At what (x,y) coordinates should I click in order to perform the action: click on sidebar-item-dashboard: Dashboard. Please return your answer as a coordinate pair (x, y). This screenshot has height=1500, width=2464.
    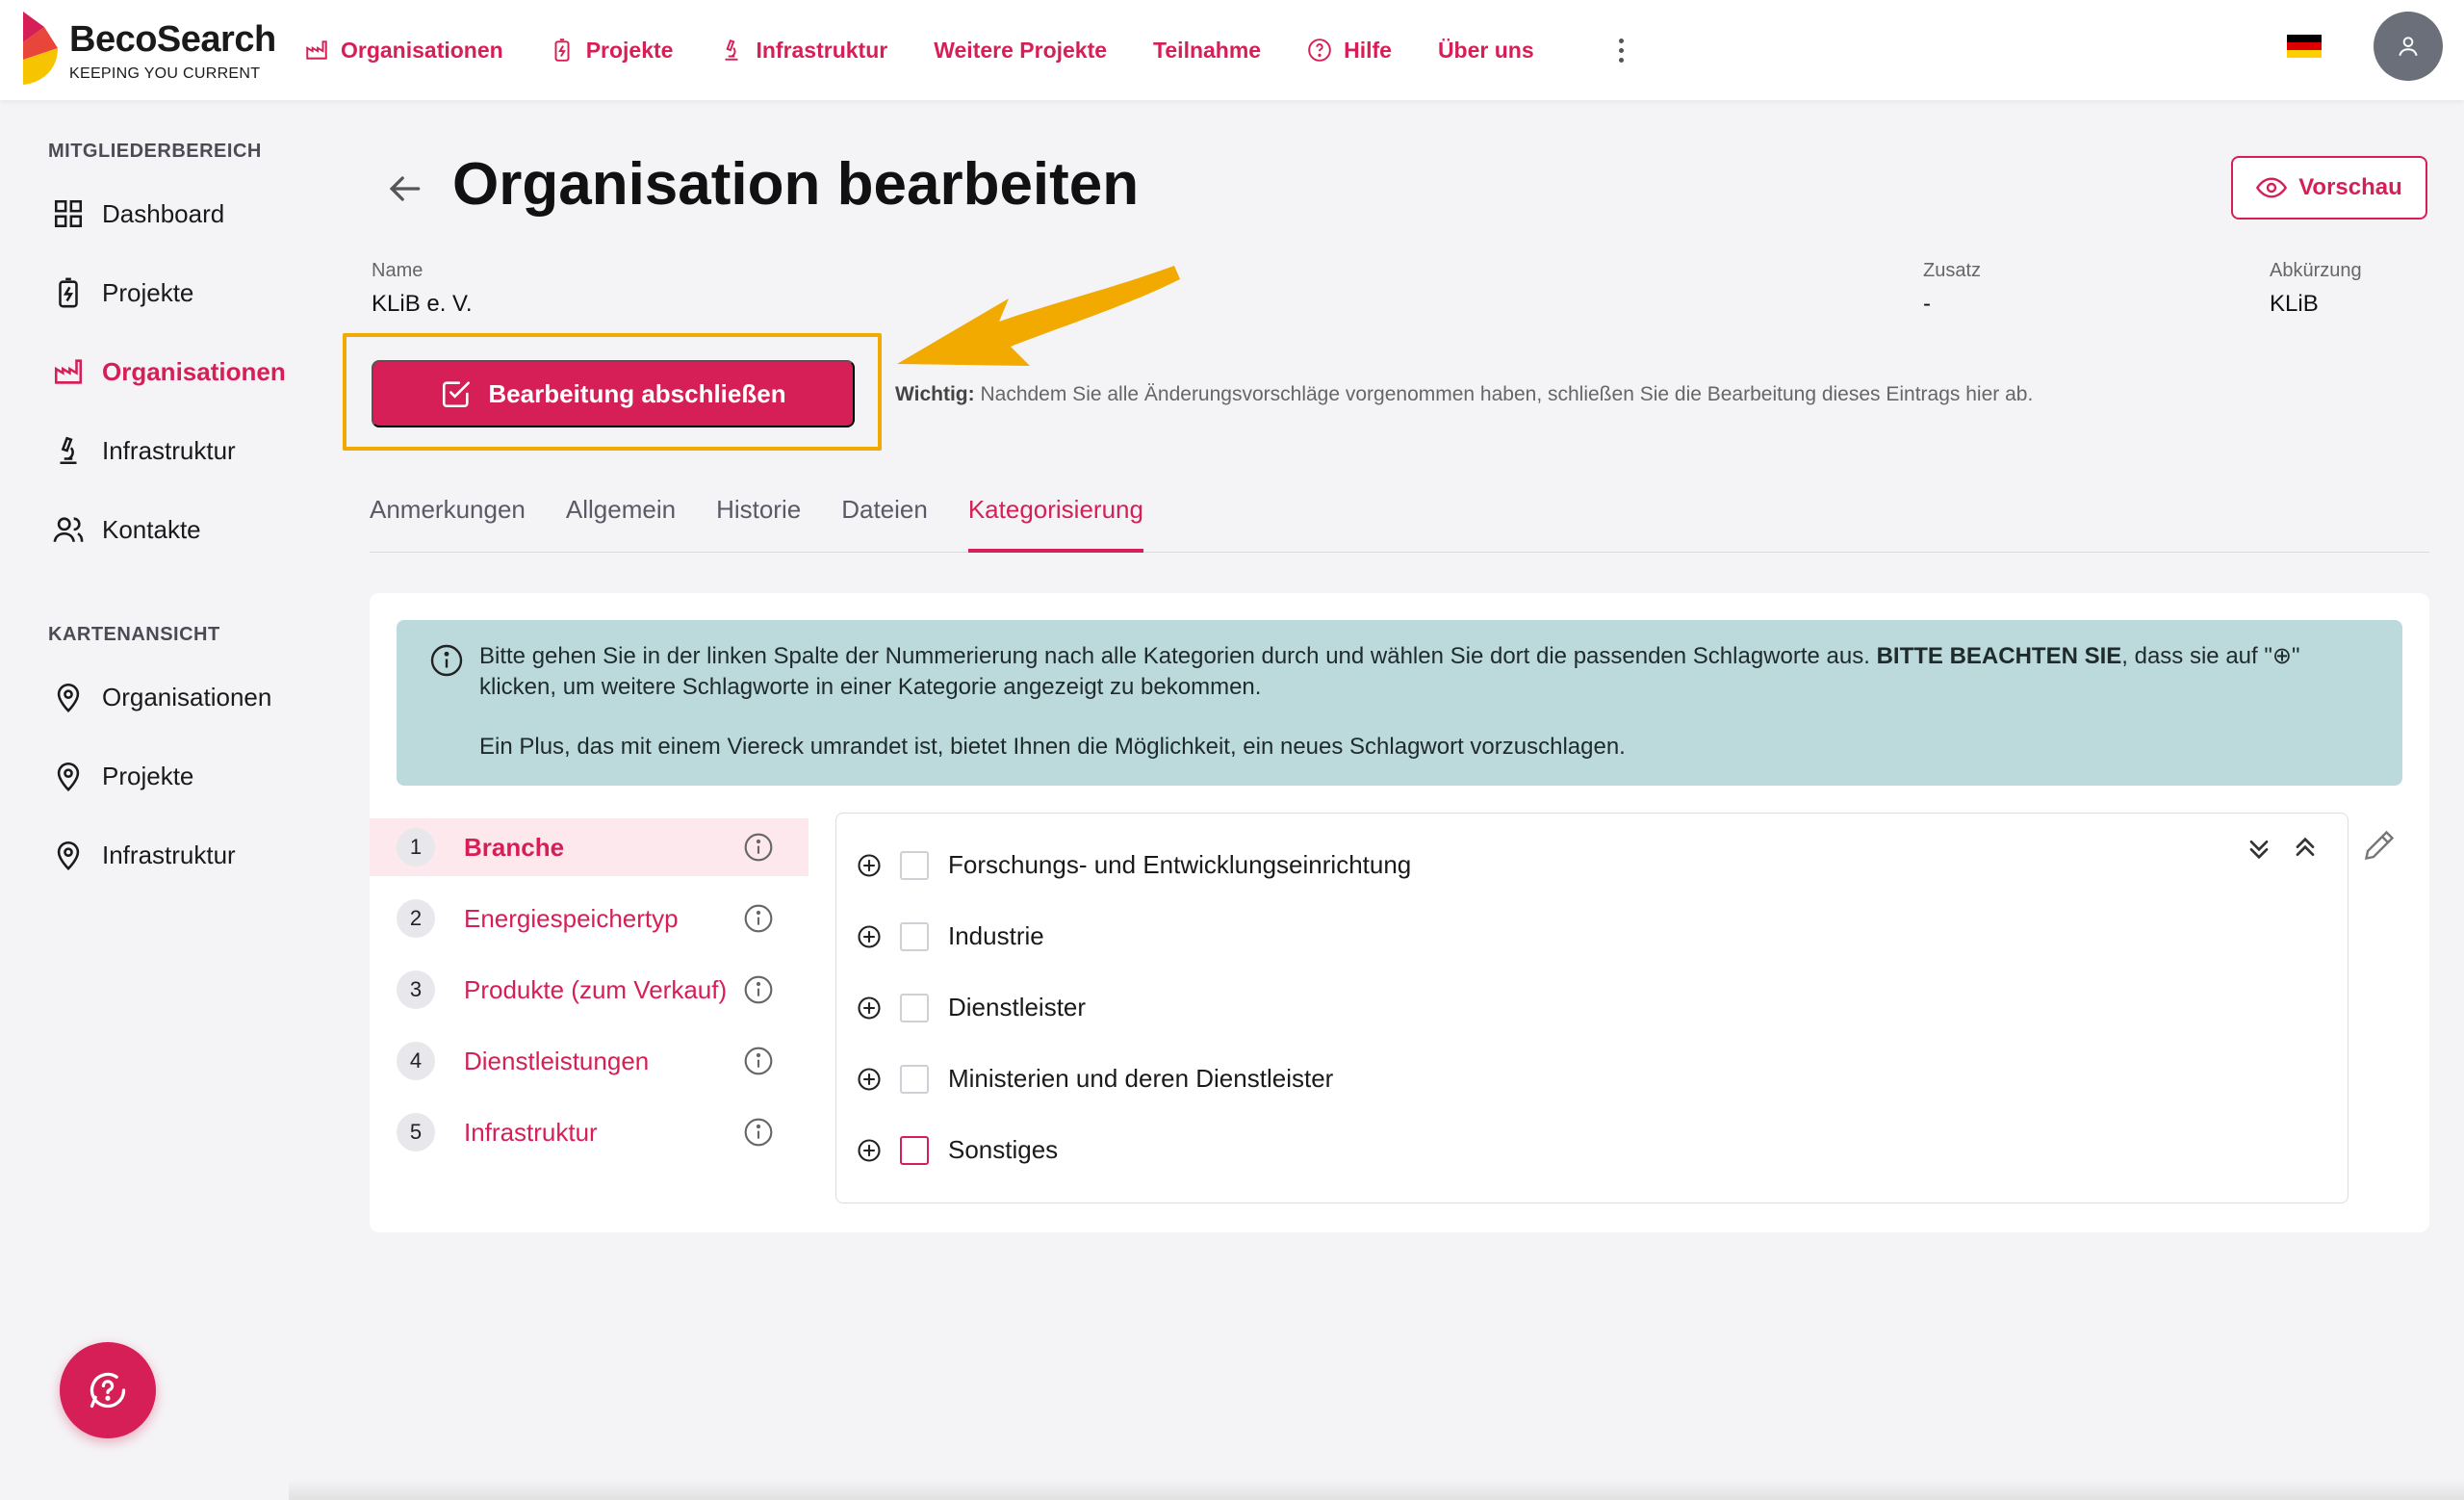
    Looking at the image, I should click on (138, 213).